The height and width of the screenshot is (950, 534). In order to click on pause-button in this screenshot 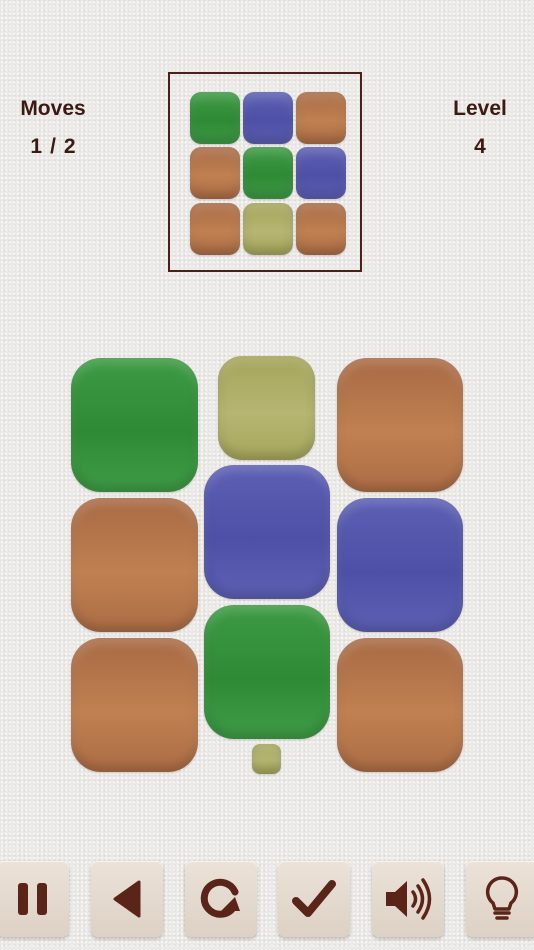, I will do `click(34, 899)`.